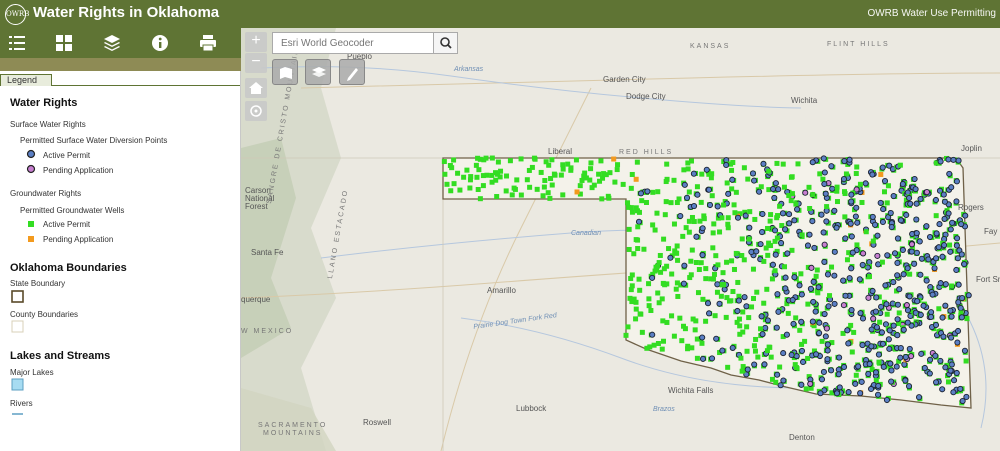 Image resolution: width=1000 pixels, height=451 pixels. Describe the element at coordinates (112, 43) in the screenshot. I see `layers-icon` at that location.